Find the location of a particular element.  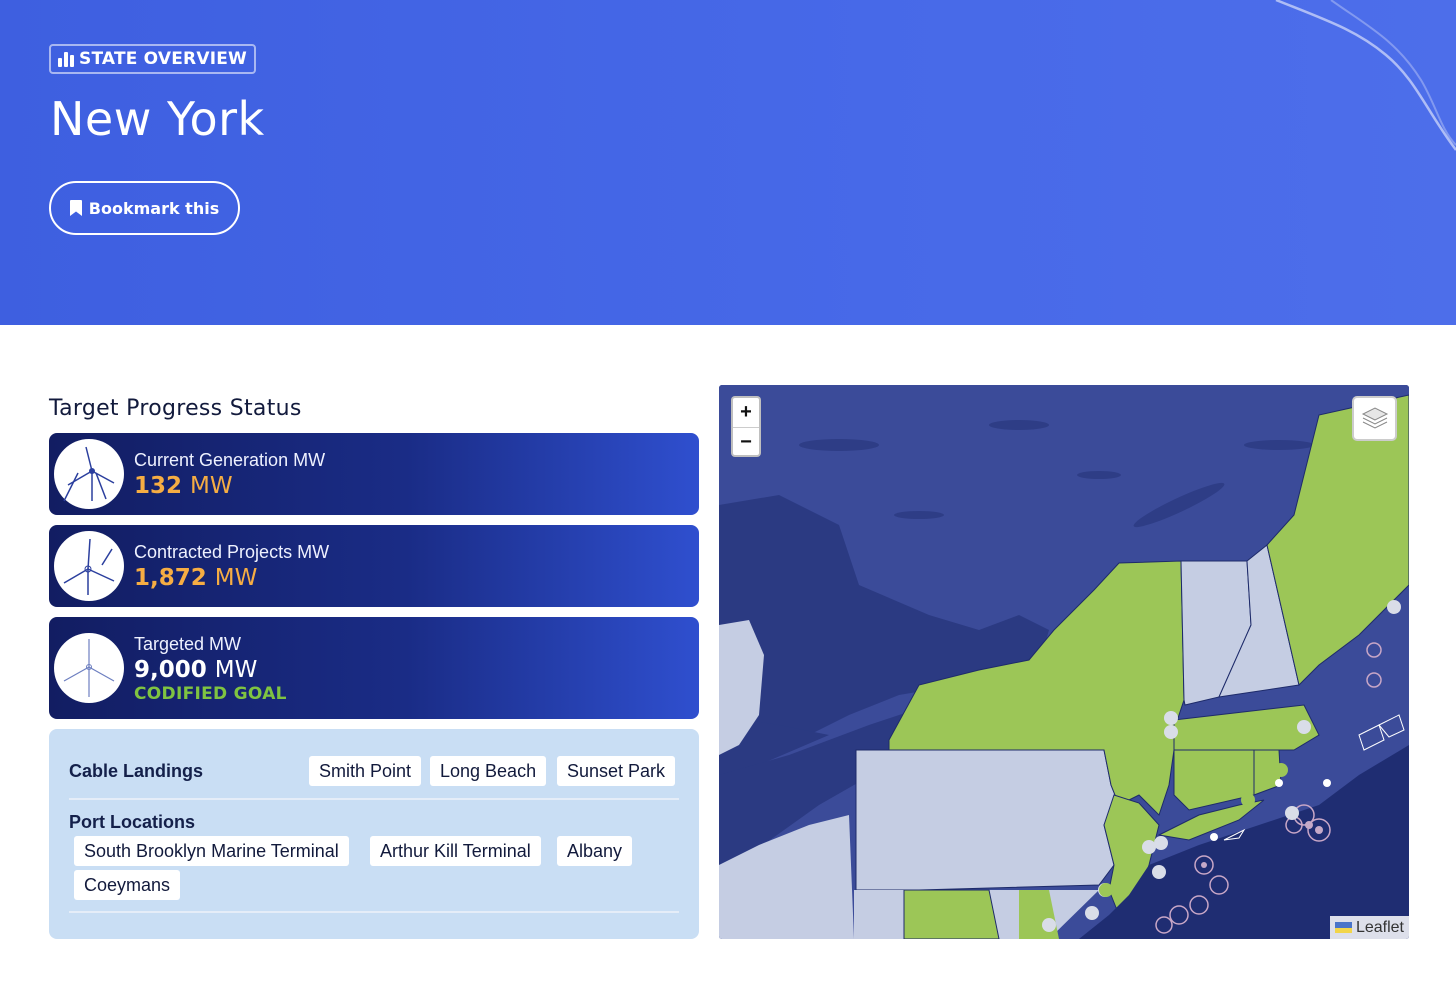

contracted-projects-card: Contracted Projects MW 1,872 MW is located at coordinates (374, 566).